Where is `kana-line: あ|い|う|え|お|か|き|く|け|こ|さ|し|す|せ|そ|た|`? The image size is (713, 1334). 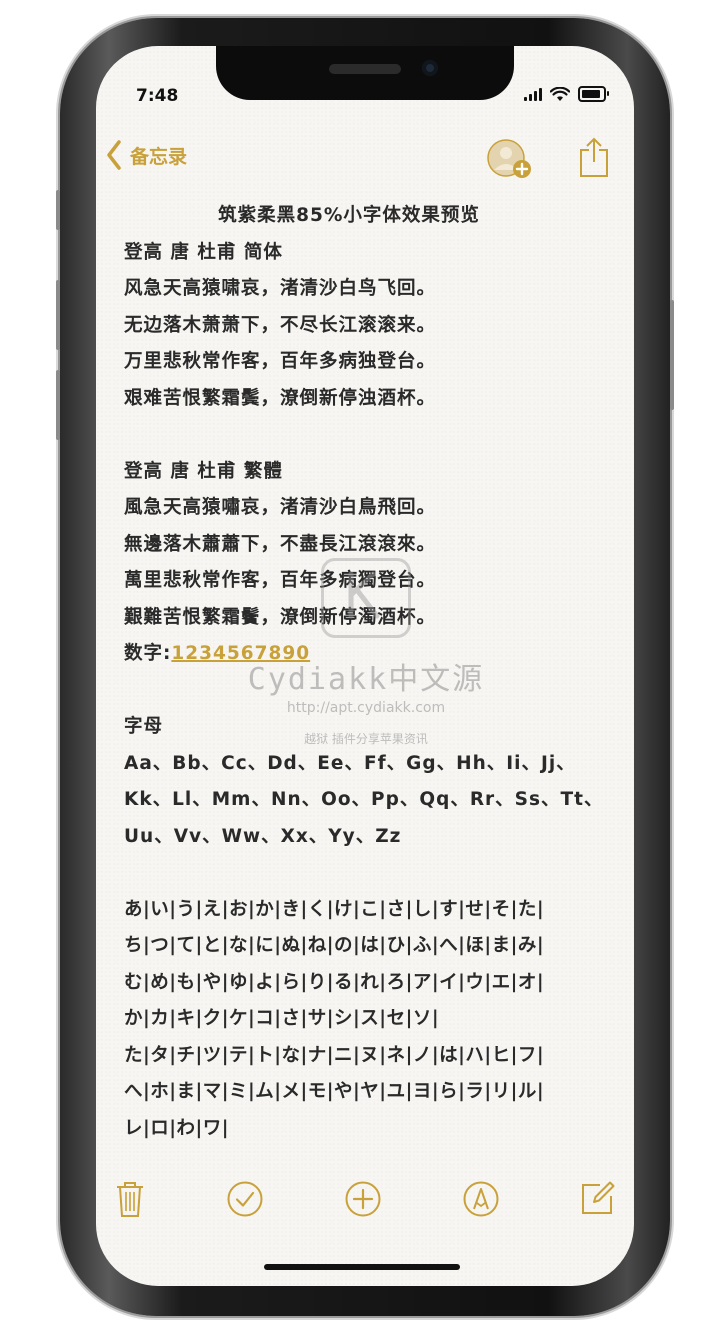
kana-line: あ|い|う|え|お|か|き|く|け|こ|さ|し|す|せ|そ|た| is located at coordinates (334, 909).